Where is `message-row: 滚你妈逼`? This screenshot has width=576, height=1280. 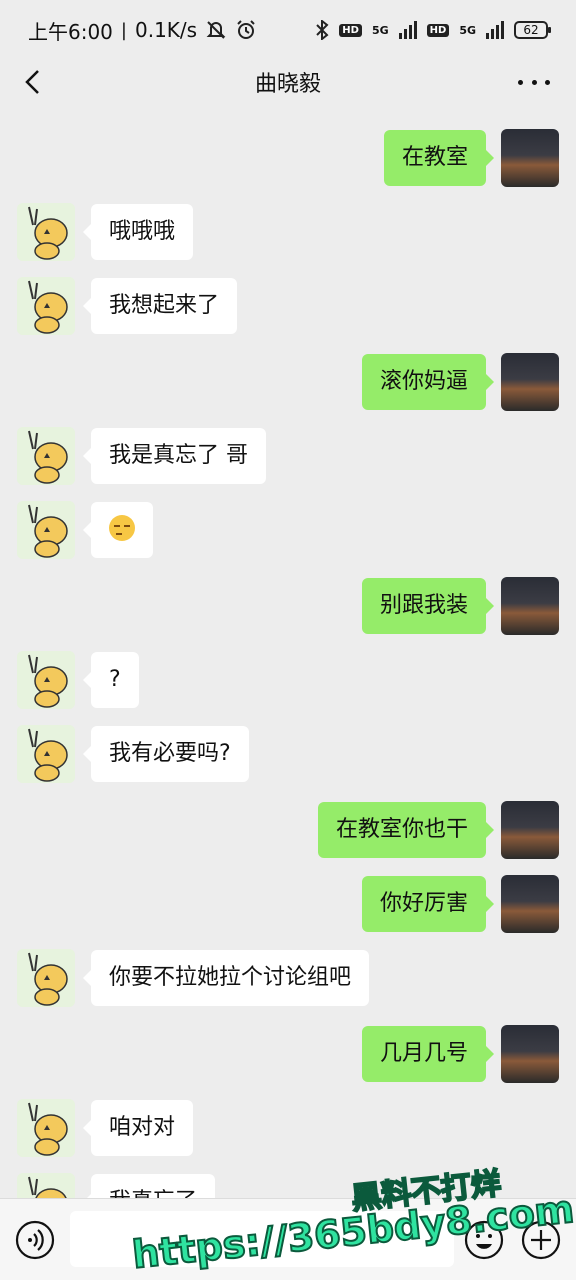 message-row: 滚你妈逼 is located at coordinates (288, 383).